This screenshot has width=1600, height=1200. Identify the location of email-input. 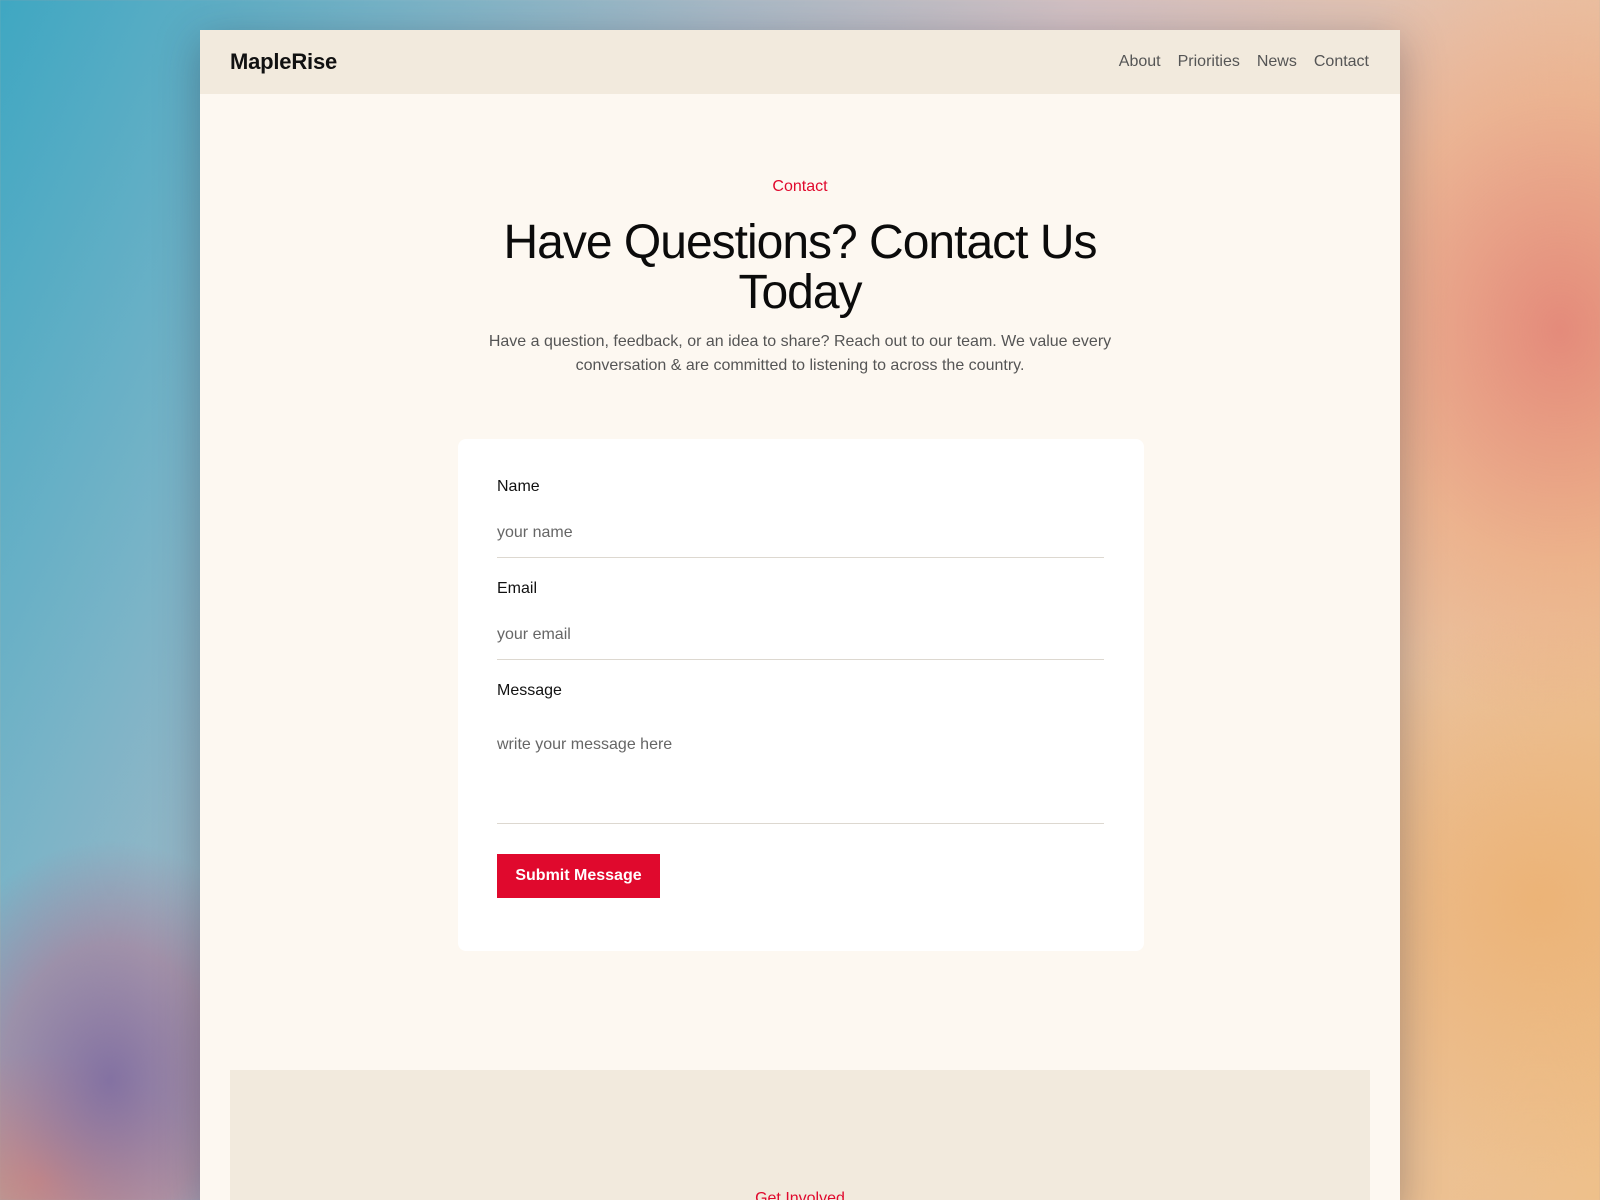
(800, 633).